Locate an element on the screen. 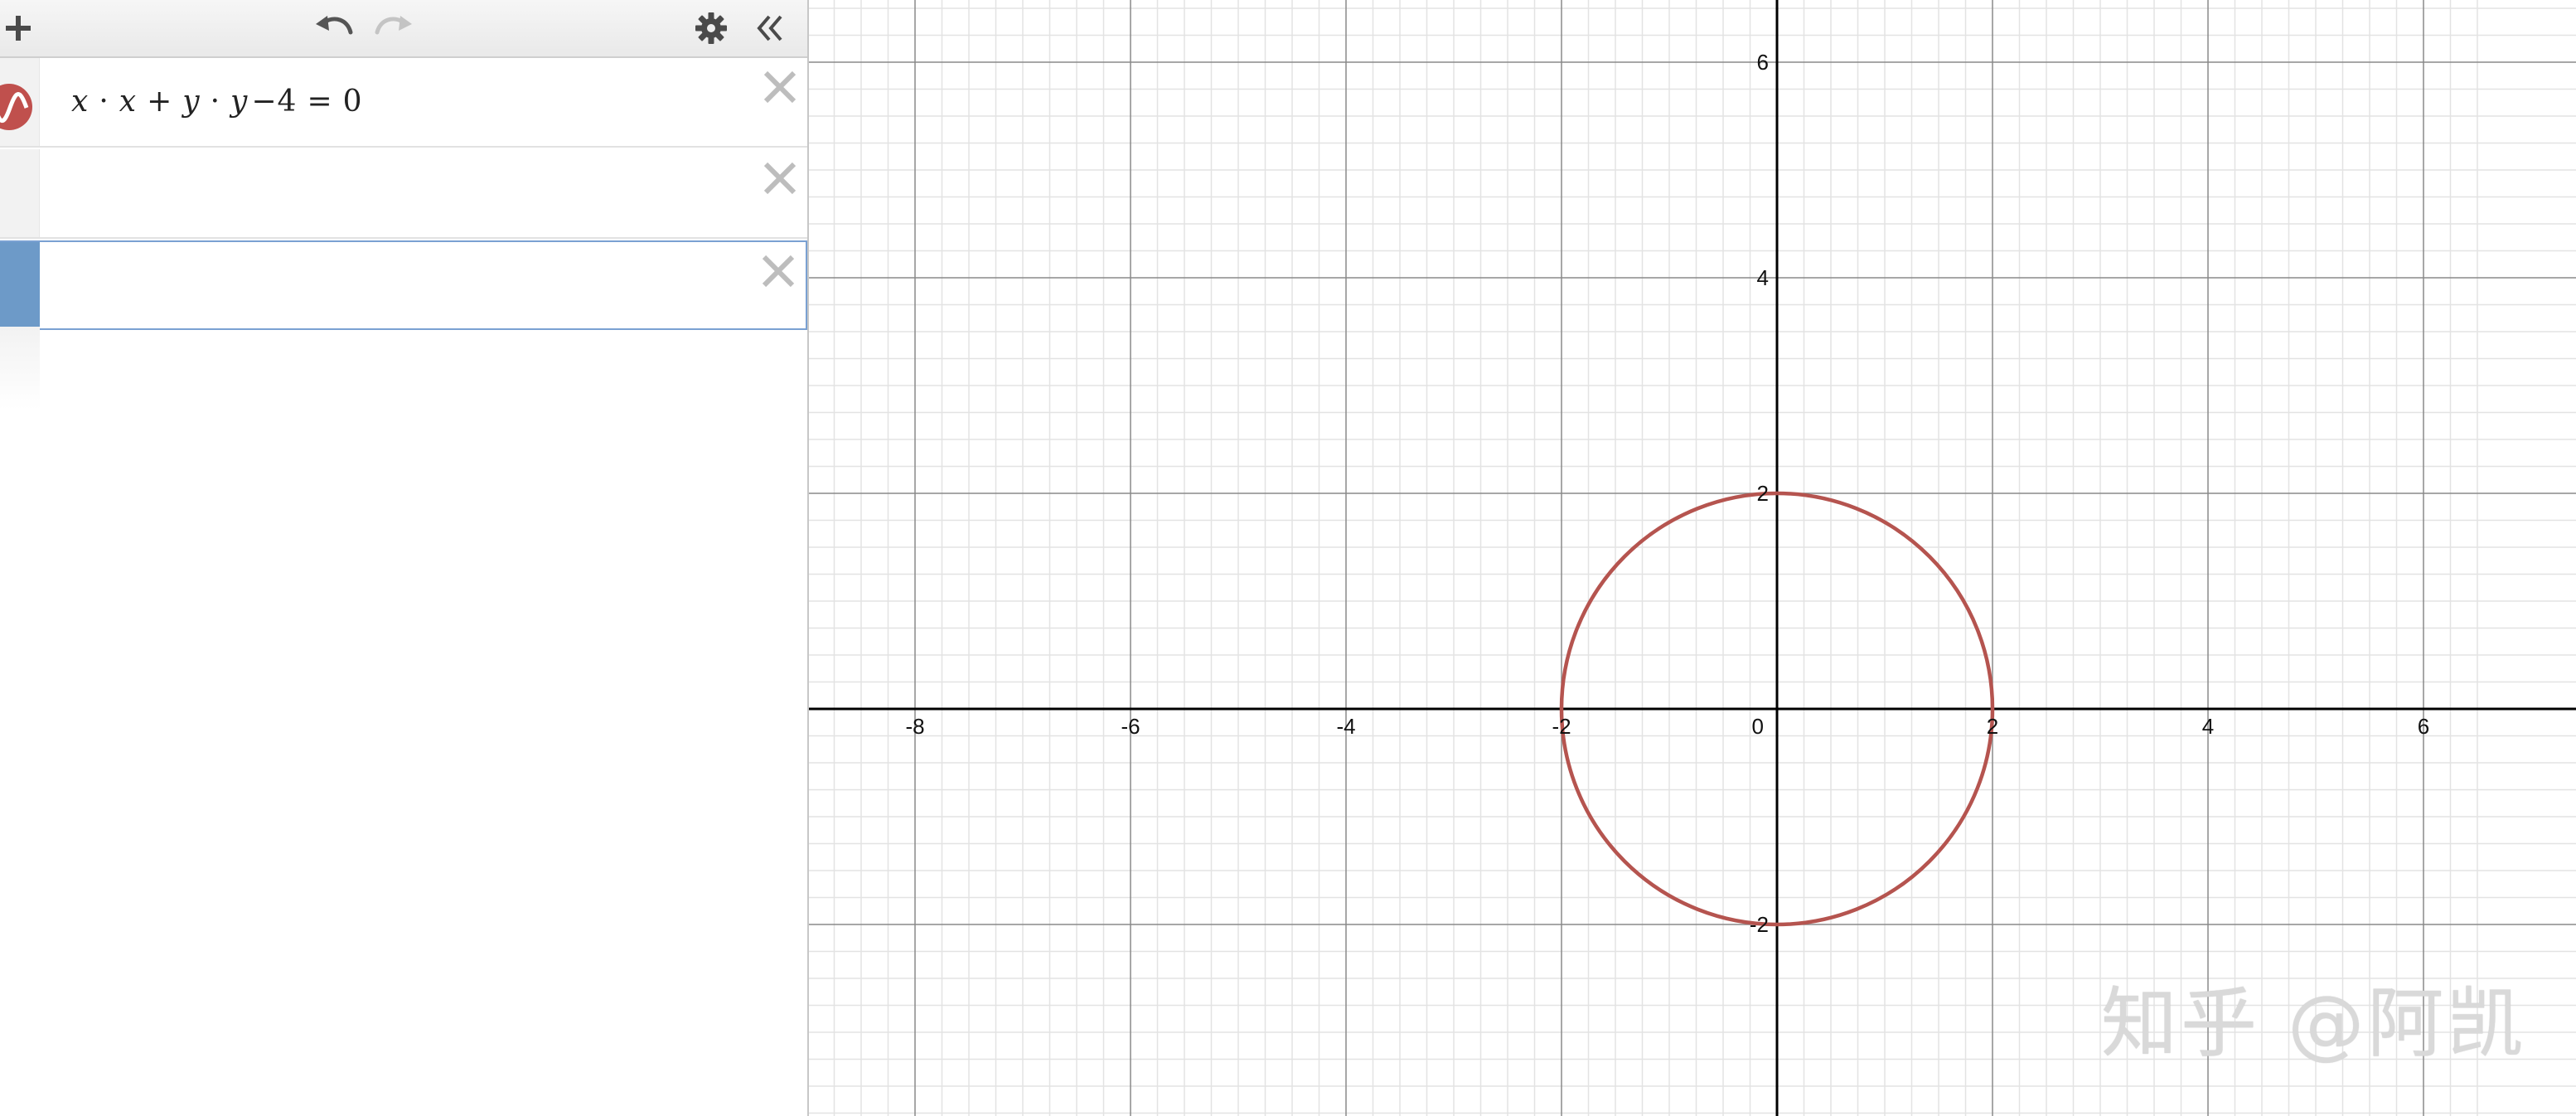 Image resolution: width=2576 pixels, height=1116 pixels. x-tick-label: 4 is located at coordinates (2208, 726).